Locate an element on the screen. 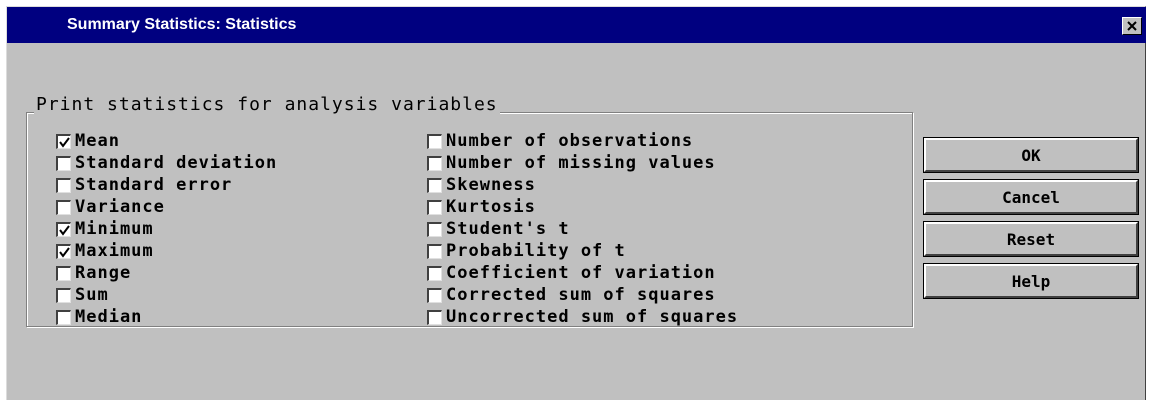 This screenshot has height=403, width=1149. checkbox-skewness: Skewness is located at coordinates (481, 185).